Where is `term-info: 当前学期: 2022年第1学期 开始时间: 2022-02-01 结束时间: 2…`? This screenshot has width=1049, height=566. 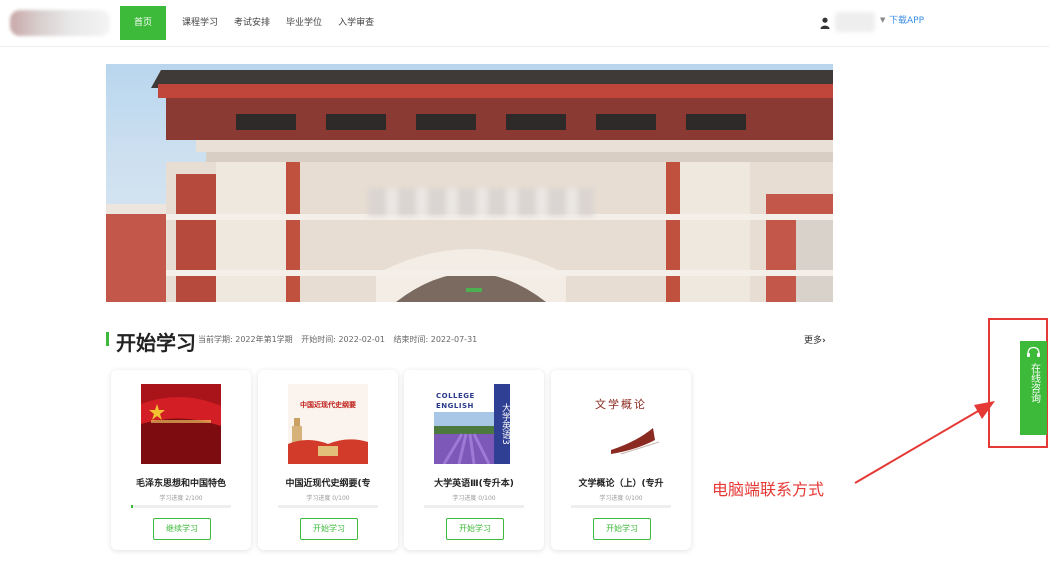 term-info: 当前学期: 2022年第1学期 开始时间: 2022-02-01 结束时间: 2… is located at coordinates (340, 339).